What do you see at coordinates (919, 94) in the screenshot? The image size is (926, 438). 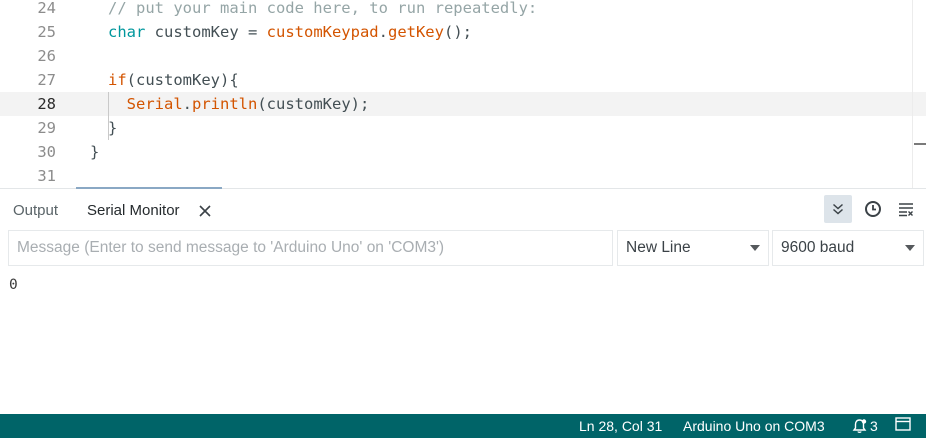 I see `editor-scrollbar` at bounding box center [919, 94].